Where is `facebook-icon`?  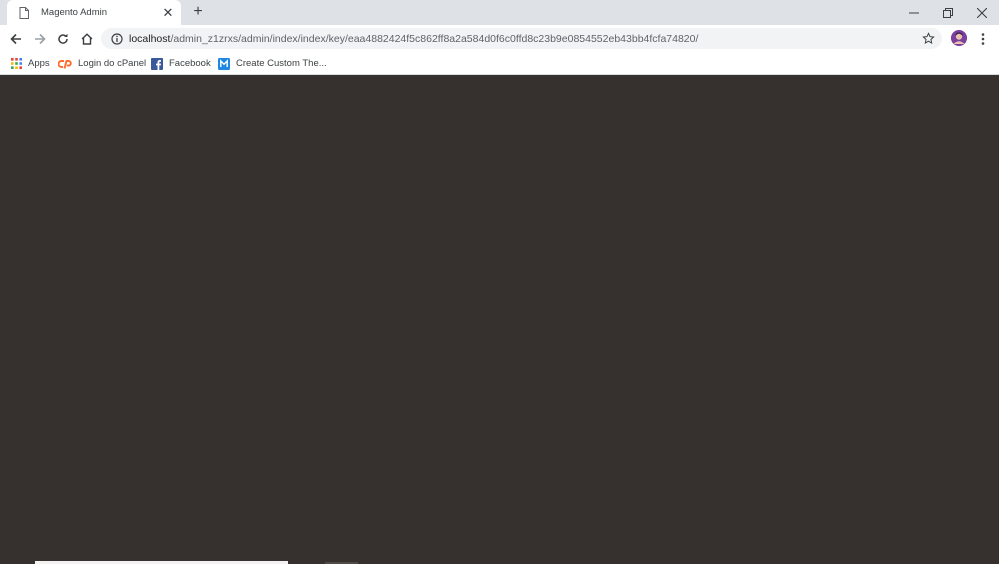 facebook-icon is located at coordinates (157, 63).